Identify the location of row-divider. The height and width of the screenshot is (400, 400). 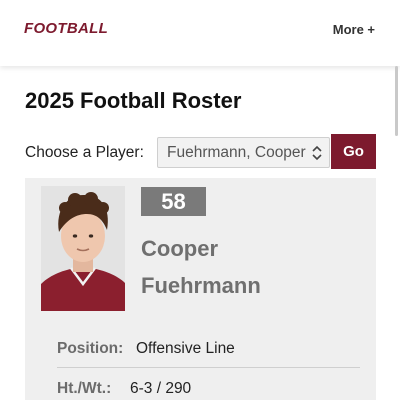
(208, 367).